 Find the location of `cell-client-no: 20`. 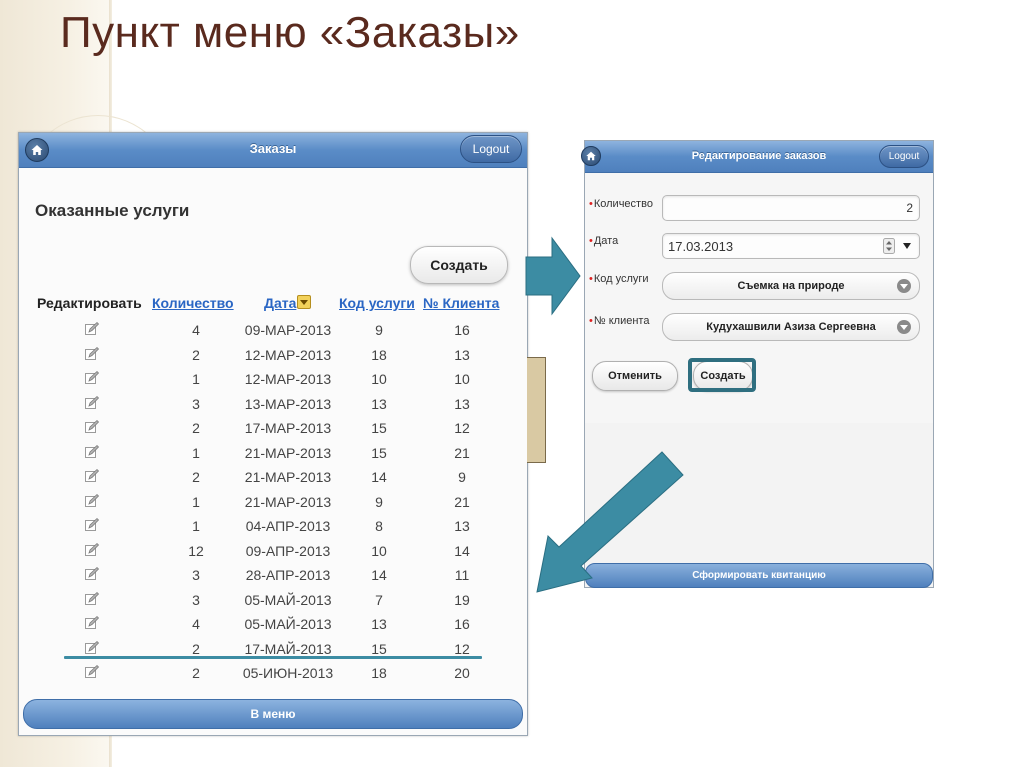

cell-client-no: 20 is located at coordinates (462, 673).